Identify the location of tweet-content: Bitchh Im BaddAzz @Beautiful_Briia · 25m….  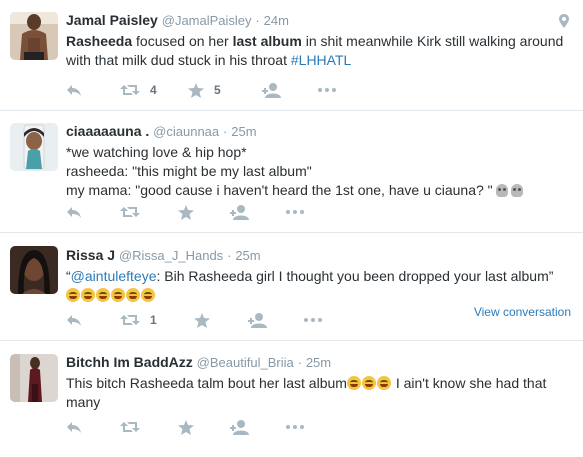
(318, 382).